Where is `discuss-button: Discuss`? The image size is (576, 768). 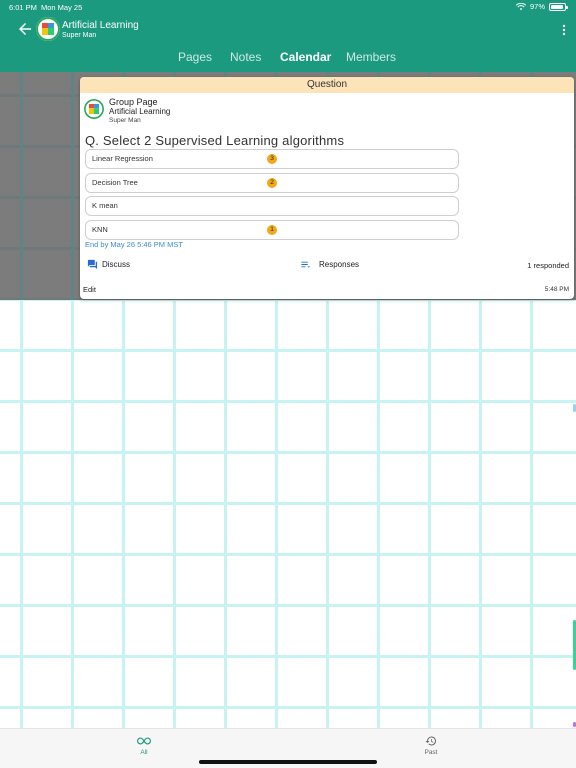 discuss-button: Discuss is located at coordinates (108, 264).